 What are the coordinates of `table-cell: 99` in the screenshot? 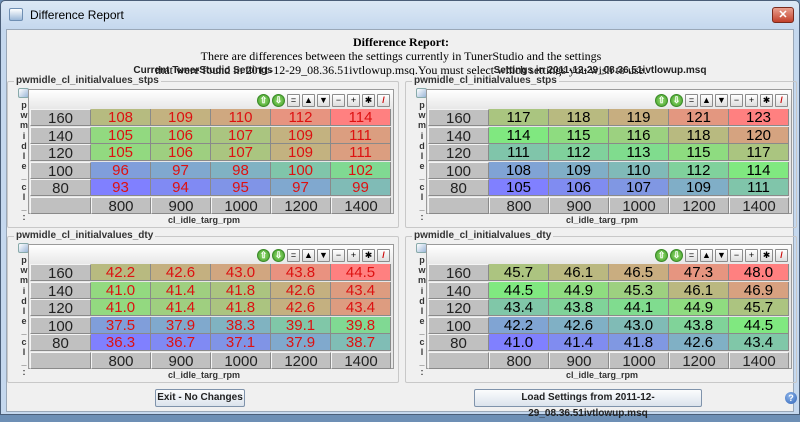 It's located at (361, 187).